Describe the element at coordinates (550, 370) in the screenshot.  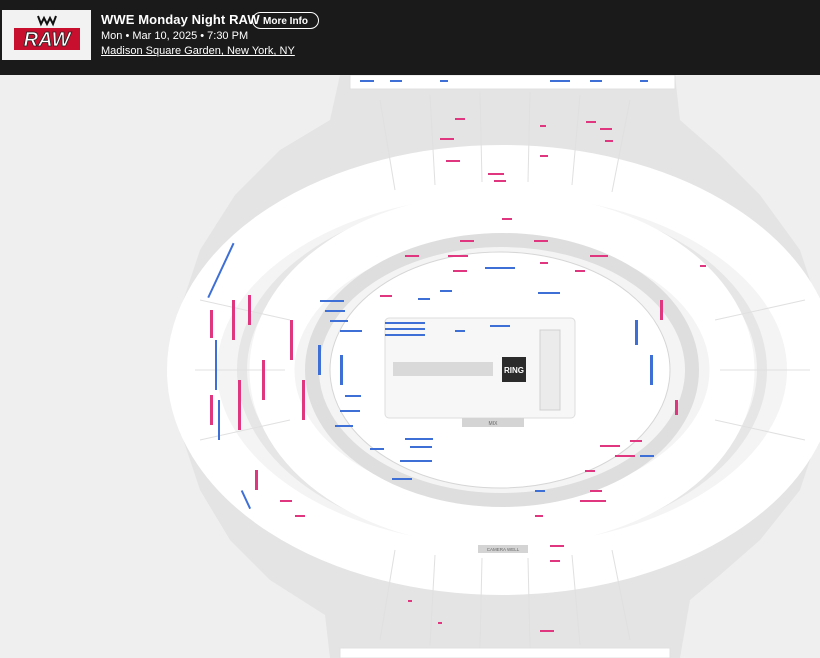
I see `floor-section-side` at that location.